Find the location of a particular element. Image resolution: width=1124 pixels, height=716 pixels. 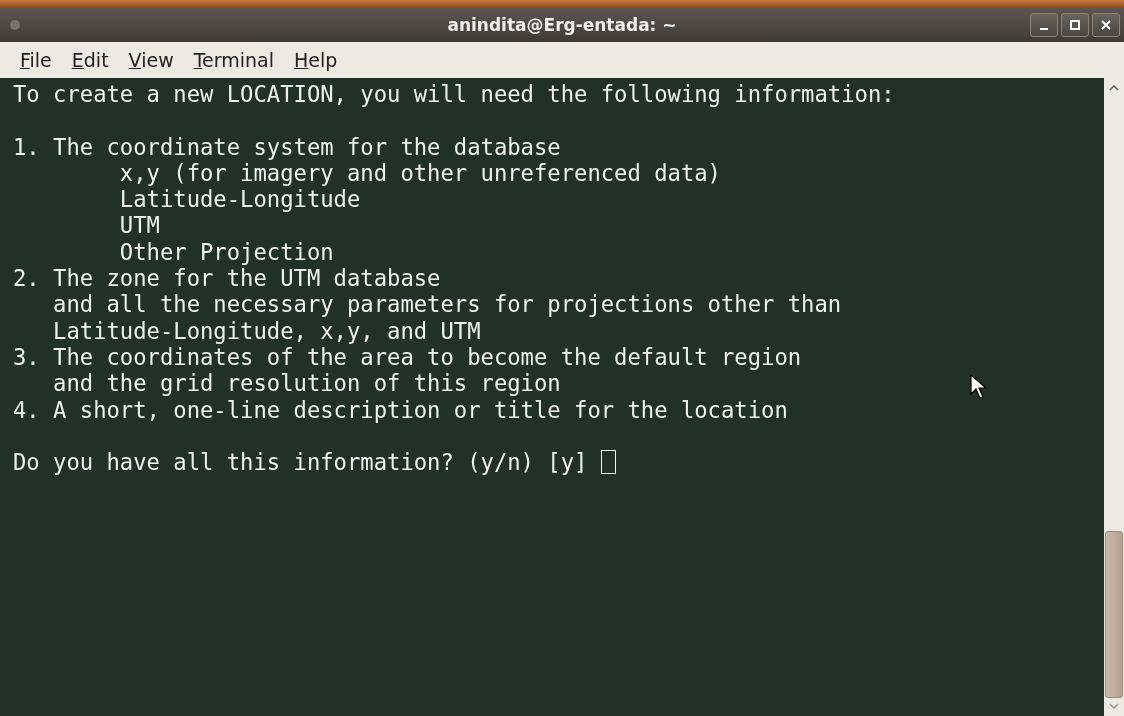

terminal-line: 4. A short, one-line description or title for the location is located at coordinates (400, 409).